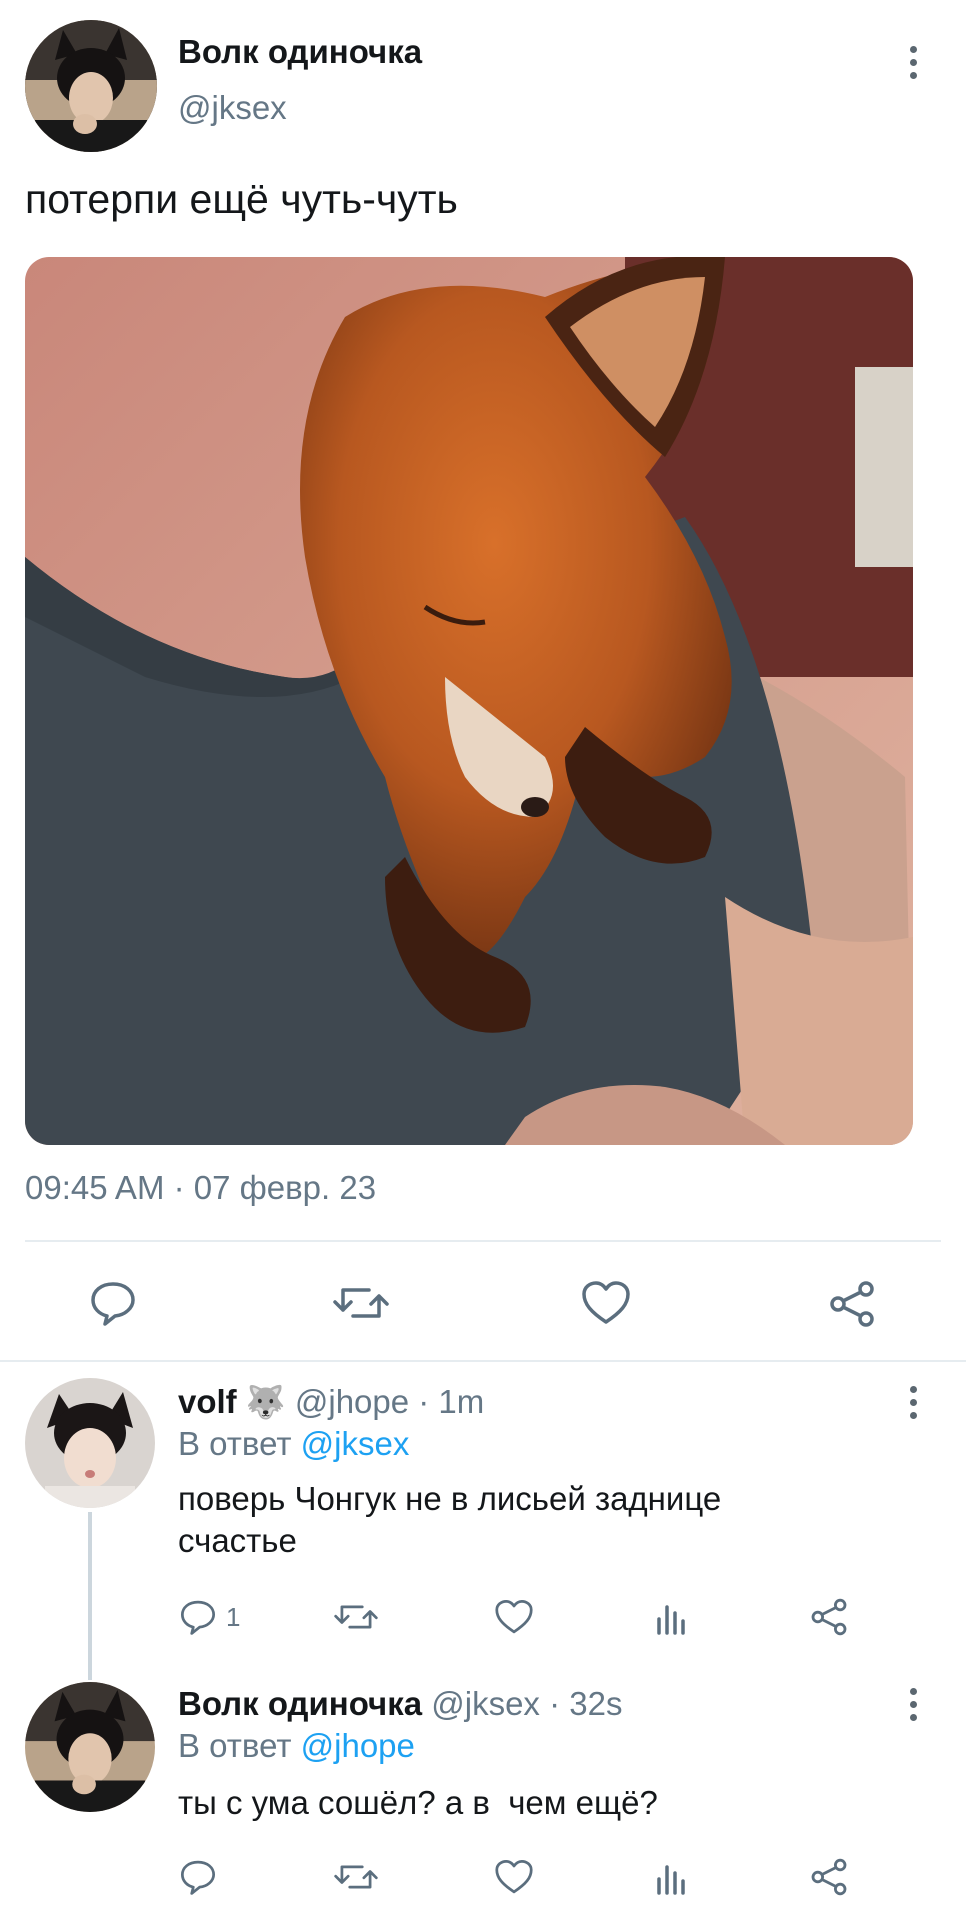 The height and width of the screenshot is (1920, 966). What do you see at coordinates (232, 108) in the screenshot?
I see `user-handle: @jksex` at bounding box center [232, 108].